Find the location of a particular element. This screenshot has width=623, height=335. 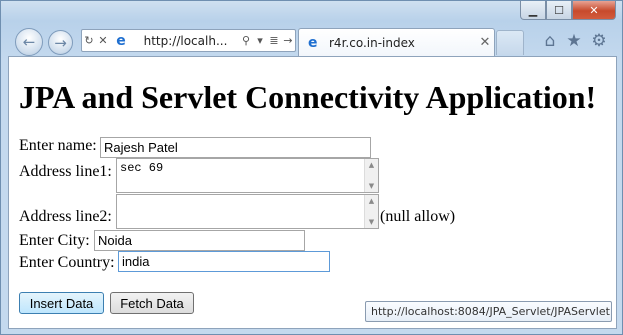

country-input: india is located at coordinates (224, 261).